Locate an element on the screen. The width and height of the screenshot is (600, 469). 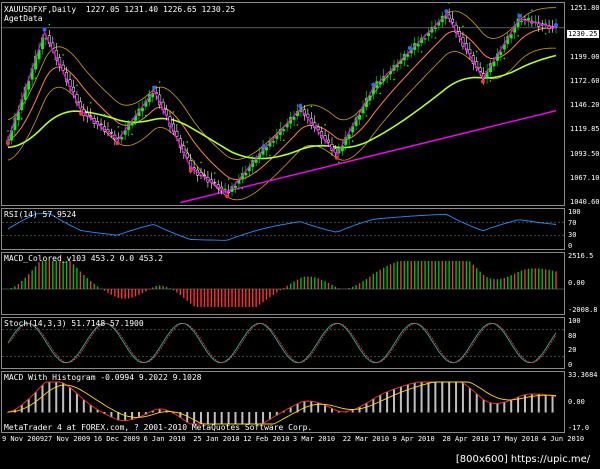
price-axis-label: 1067.10 is located at coordinates (585, 177).